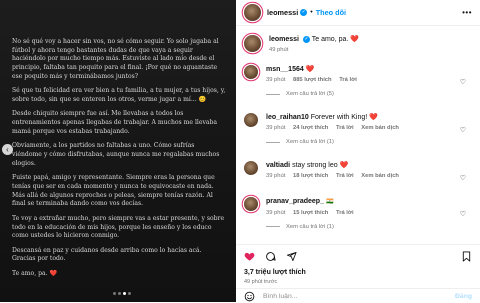  What do you see at coordinates (260, 282) in the screenshot?
I see `post-timestamp: 49 phút trước` at bounding box center [260, 282].